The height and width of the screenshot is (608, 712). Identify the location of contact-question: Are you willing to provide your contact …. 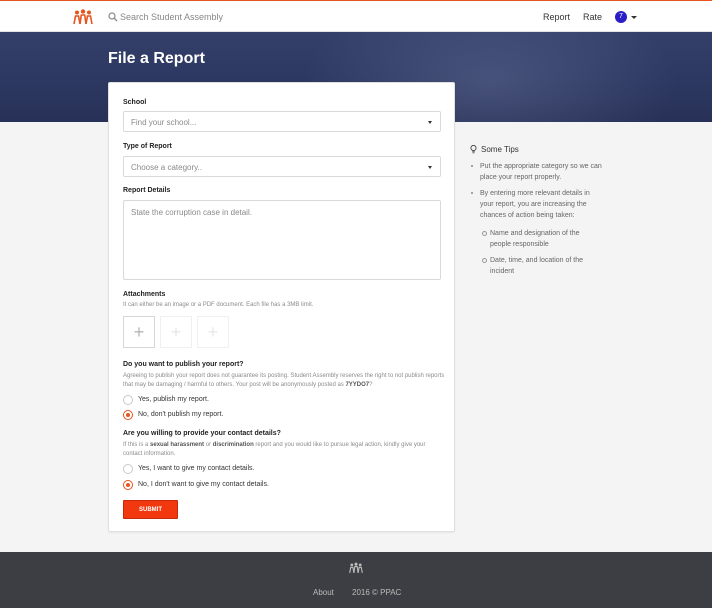
(202, 433).